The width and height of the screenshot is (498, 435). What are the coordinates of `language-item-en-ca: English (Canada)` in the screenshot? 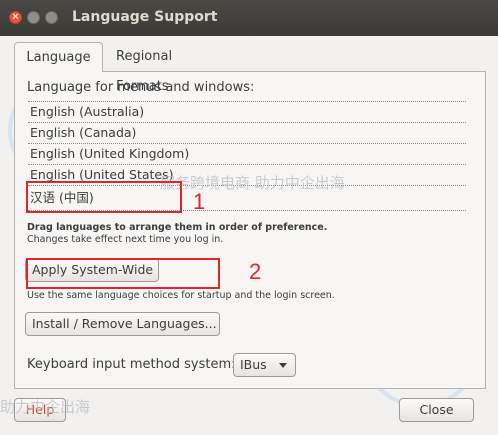 It's located at (247, 132).